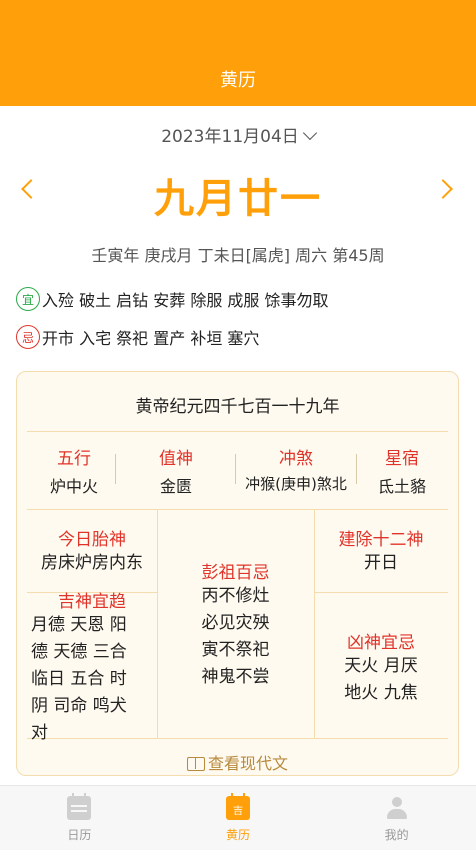 The height and width of the screenshot is (850, 476). What do you see at coordinates (79, 706) in the screenshot?
I see `jishen-line: 阴 司命 鸣犬` at bounding box center [79, 706].